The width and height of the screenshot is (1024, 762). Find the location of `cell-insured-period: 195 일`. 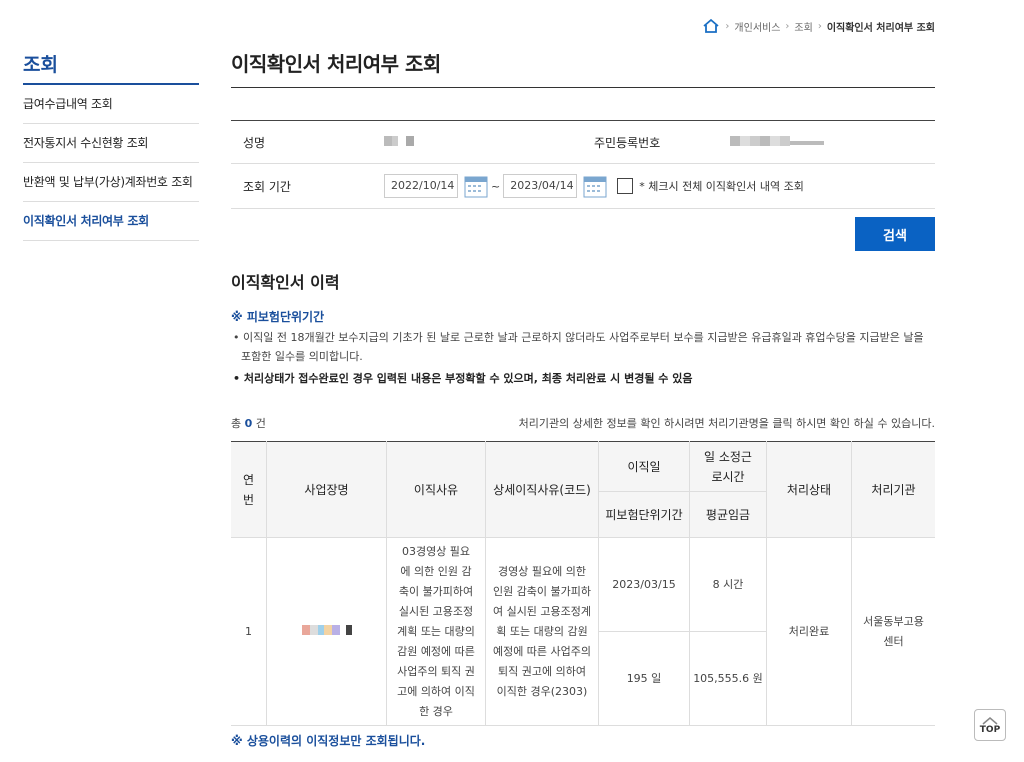

cell-insured-period: 195 일 is located at coordinates (644, 678).